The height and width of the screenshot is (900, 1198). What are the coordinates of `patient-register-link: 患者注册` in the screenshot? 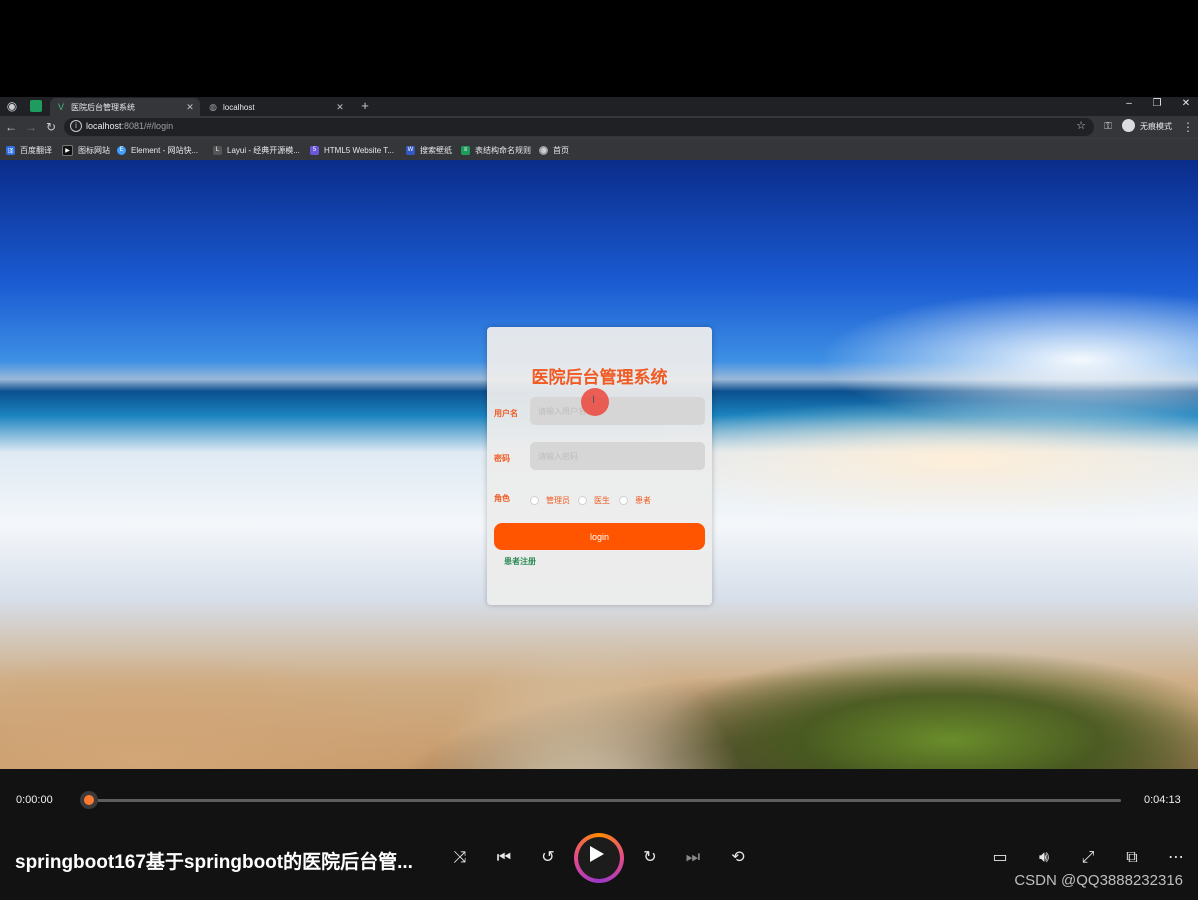 It's located at (520, 561).